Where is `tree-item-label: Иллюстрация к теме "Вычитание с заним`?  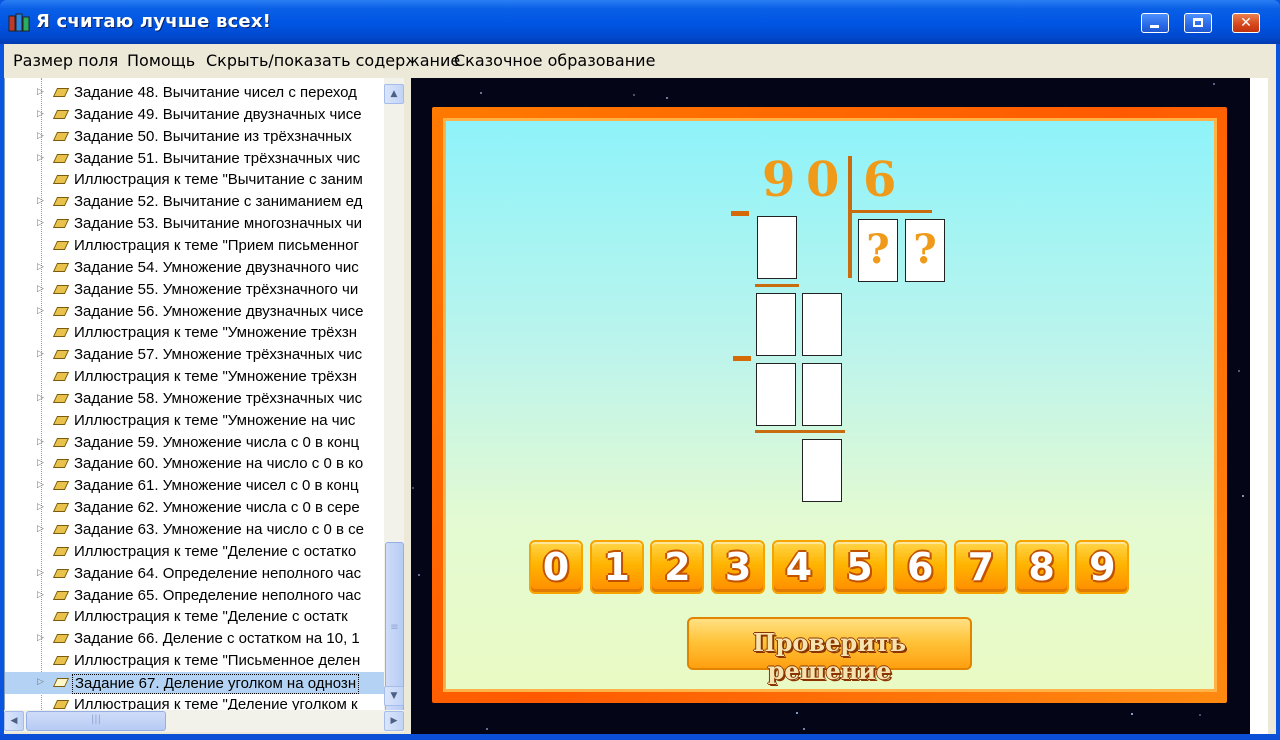 tree-item-label: Иллюстрация к теме "Вычитание с заним is located at coordinates (218, 180).